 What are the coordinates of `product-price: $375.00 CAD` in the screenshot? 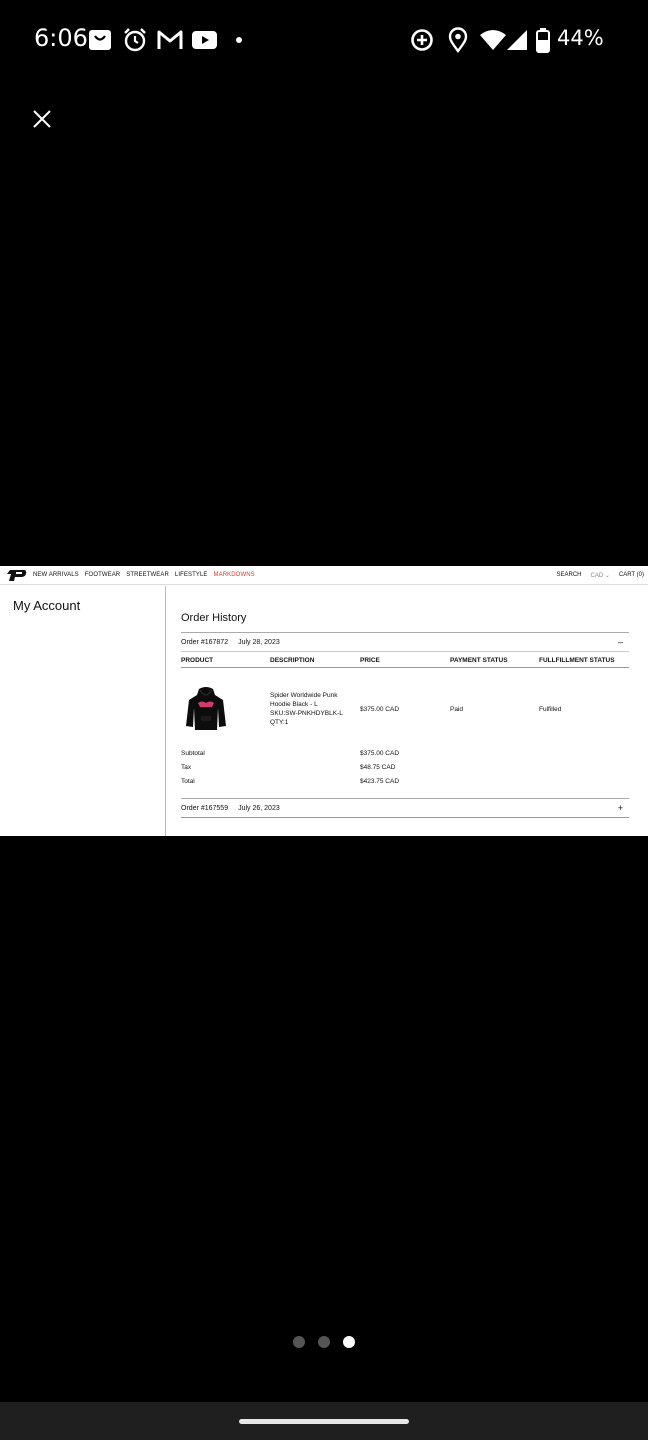 It's located at (380, 709).